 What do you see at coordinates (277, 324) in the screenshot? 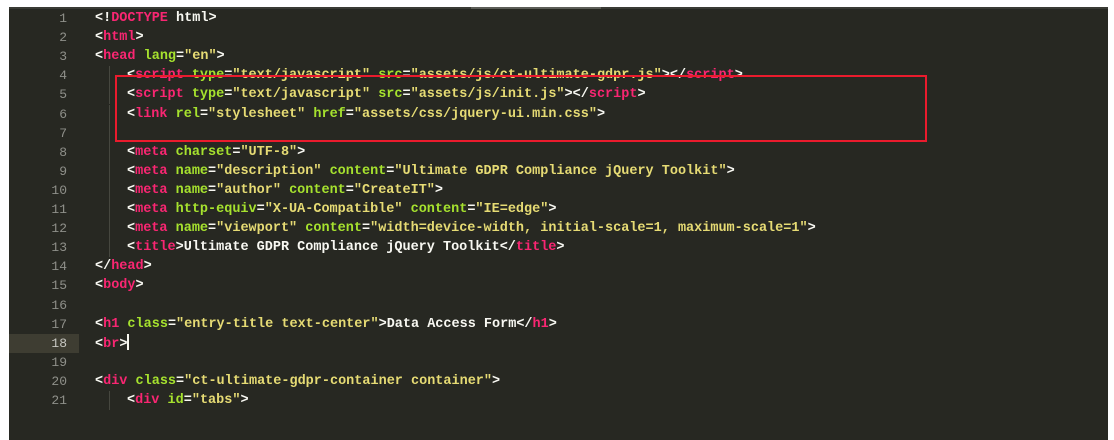
I see `code-token-str: "entry-title text-center"` at bounding box center [277, 324].